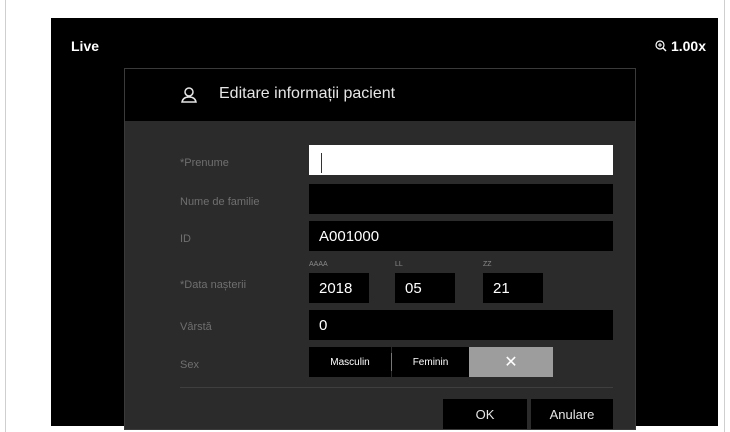 The height and width of the screenshot is (432, 730). Describe the element at coordinates (185, 239) in the screenshot. I see `id-label: ID` at that location.